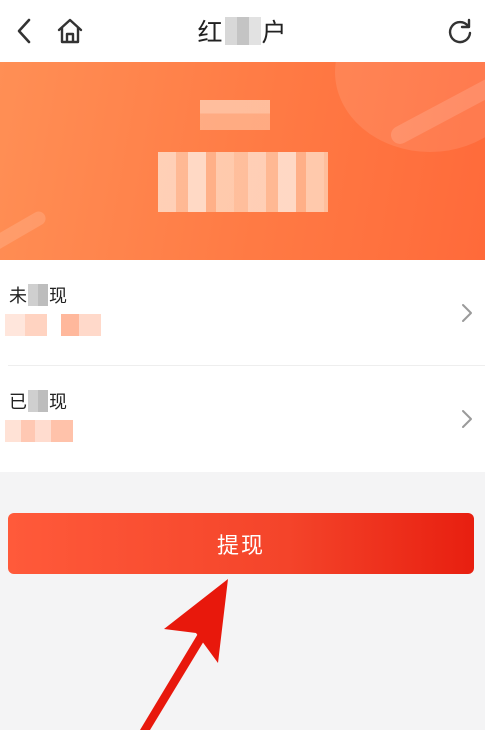 This screenshot has width=485, height=730. I want to click on banner-decoration, so click(24, 234).